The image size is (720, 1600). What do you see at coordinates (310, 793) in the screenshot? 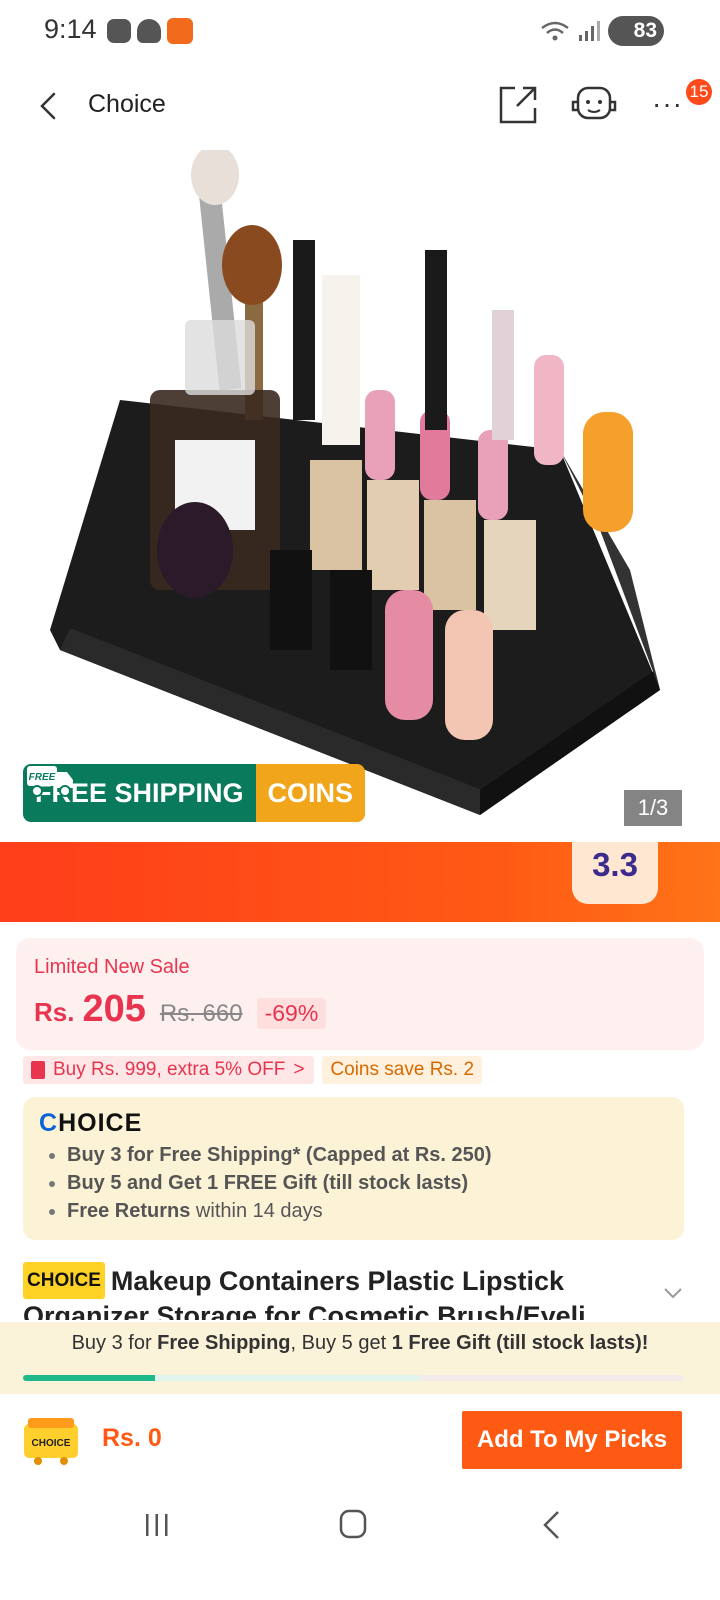
I see `coins-label: COINS` at bounding box center [310, 793].